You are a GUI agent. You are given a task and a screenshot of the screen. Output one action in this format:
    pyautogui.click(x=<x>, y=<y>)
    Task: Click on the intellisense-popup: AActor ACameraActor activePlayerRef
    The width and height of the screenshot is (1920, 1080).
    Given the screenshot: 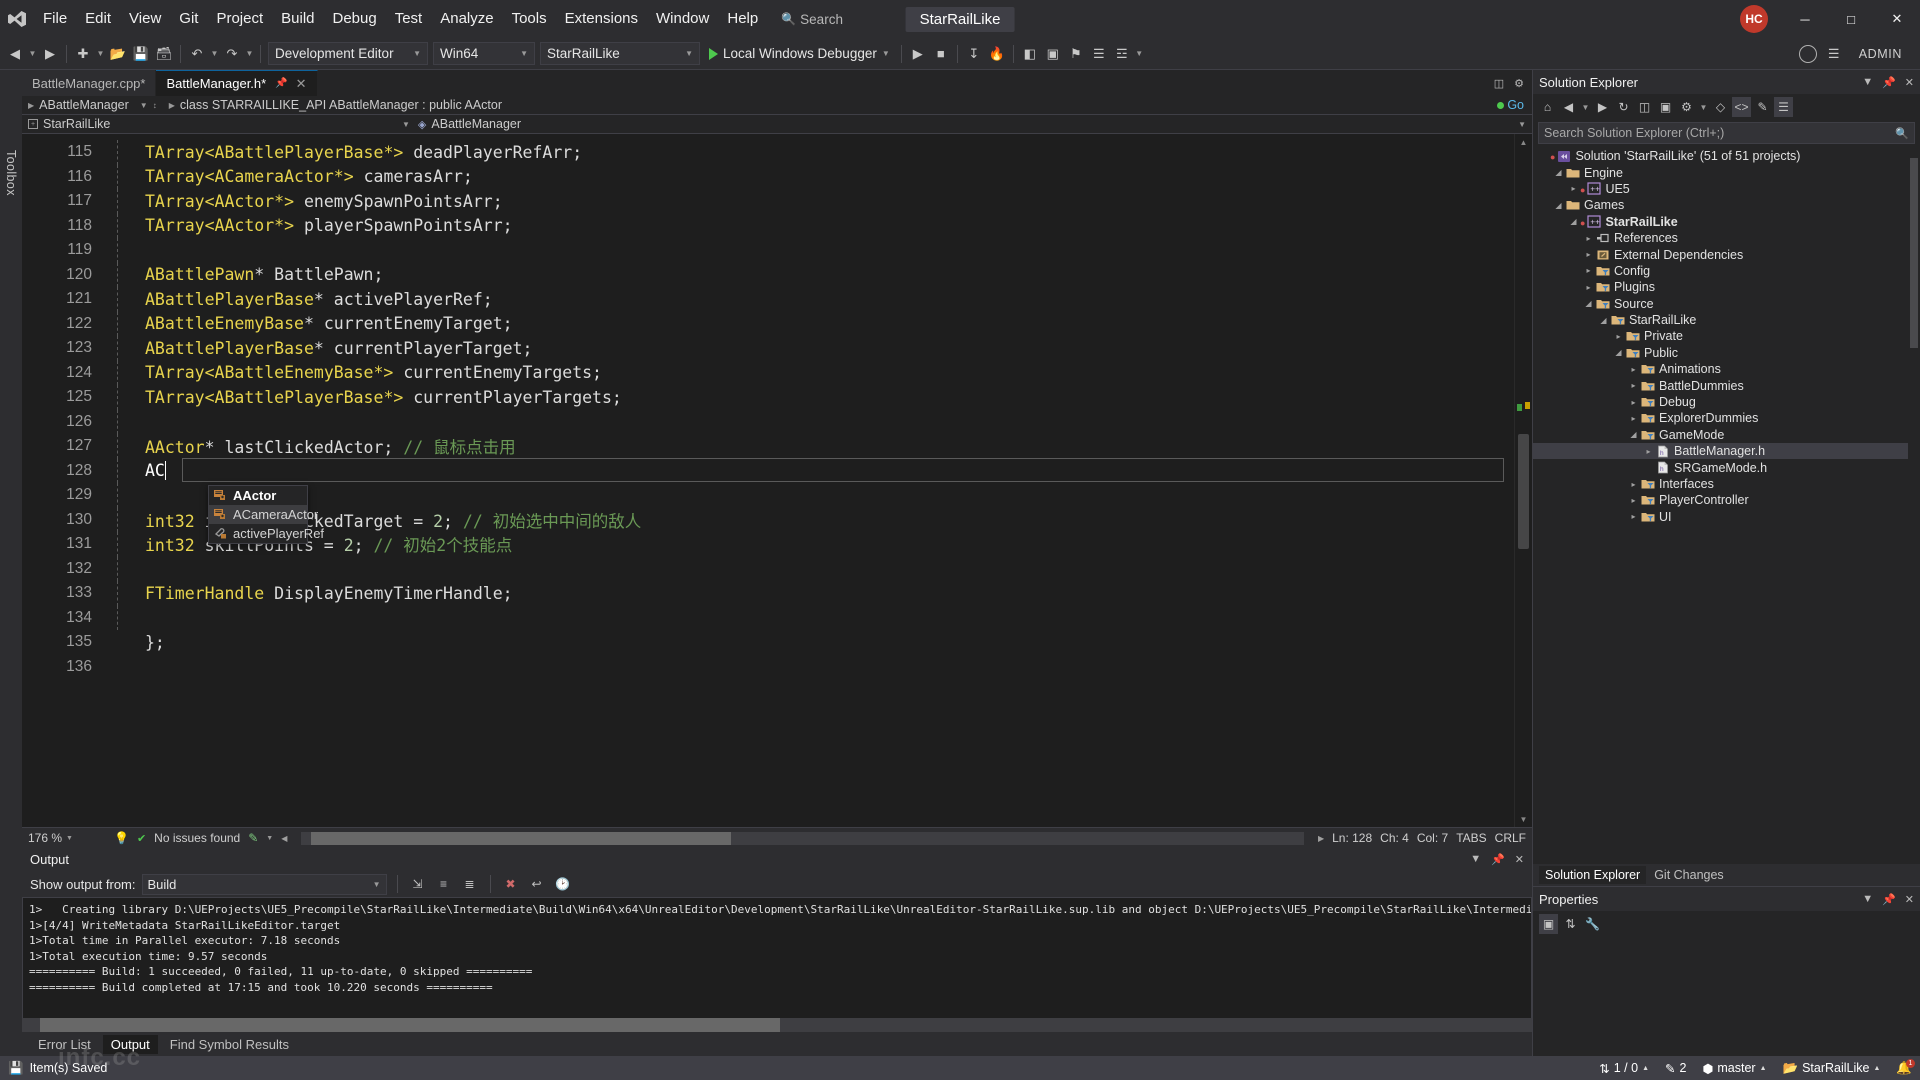 What is the action you would take?
    pyautogui.click(x=266, y=514)
    